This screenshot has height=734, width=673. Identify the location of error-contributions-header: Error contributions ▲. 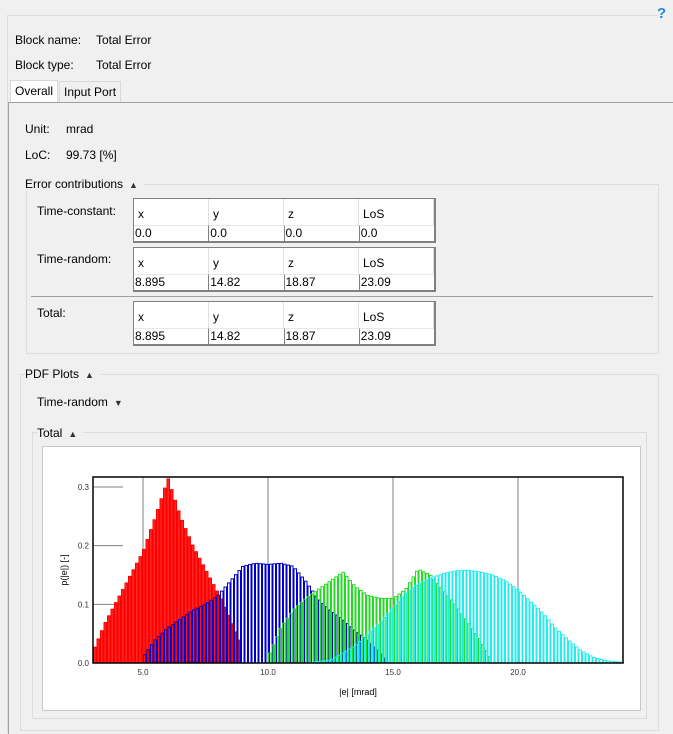
(84, 184).